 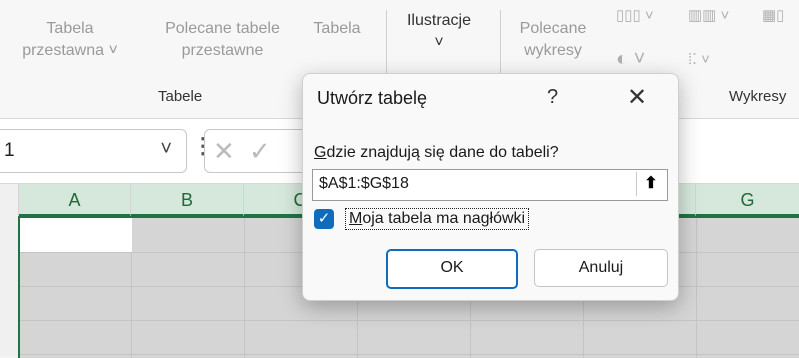 What do you see at coordinates (444, 218) in the screenshot?
I see `headers-checkbox-text: oja tabela ma nagłówki` at bounding box center [444, 218].